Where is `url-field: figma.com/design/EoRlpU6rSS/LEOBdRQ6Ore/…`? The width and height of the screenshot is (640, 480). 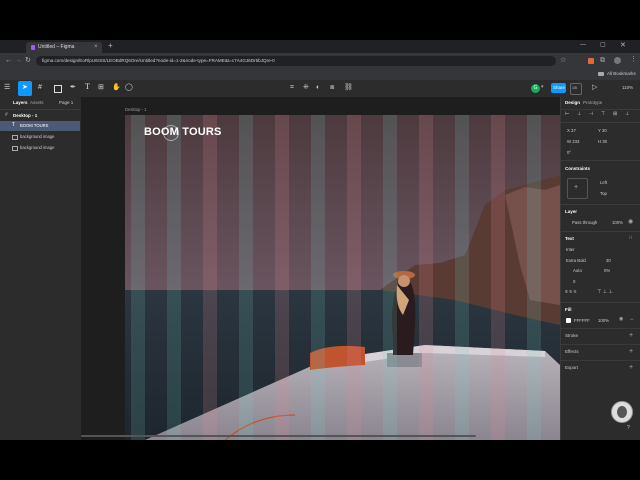 url-field: figma.com/design/EoRlpU6rSS/LEOBdRQ6Ore/… is located at coordinates (296, 61).